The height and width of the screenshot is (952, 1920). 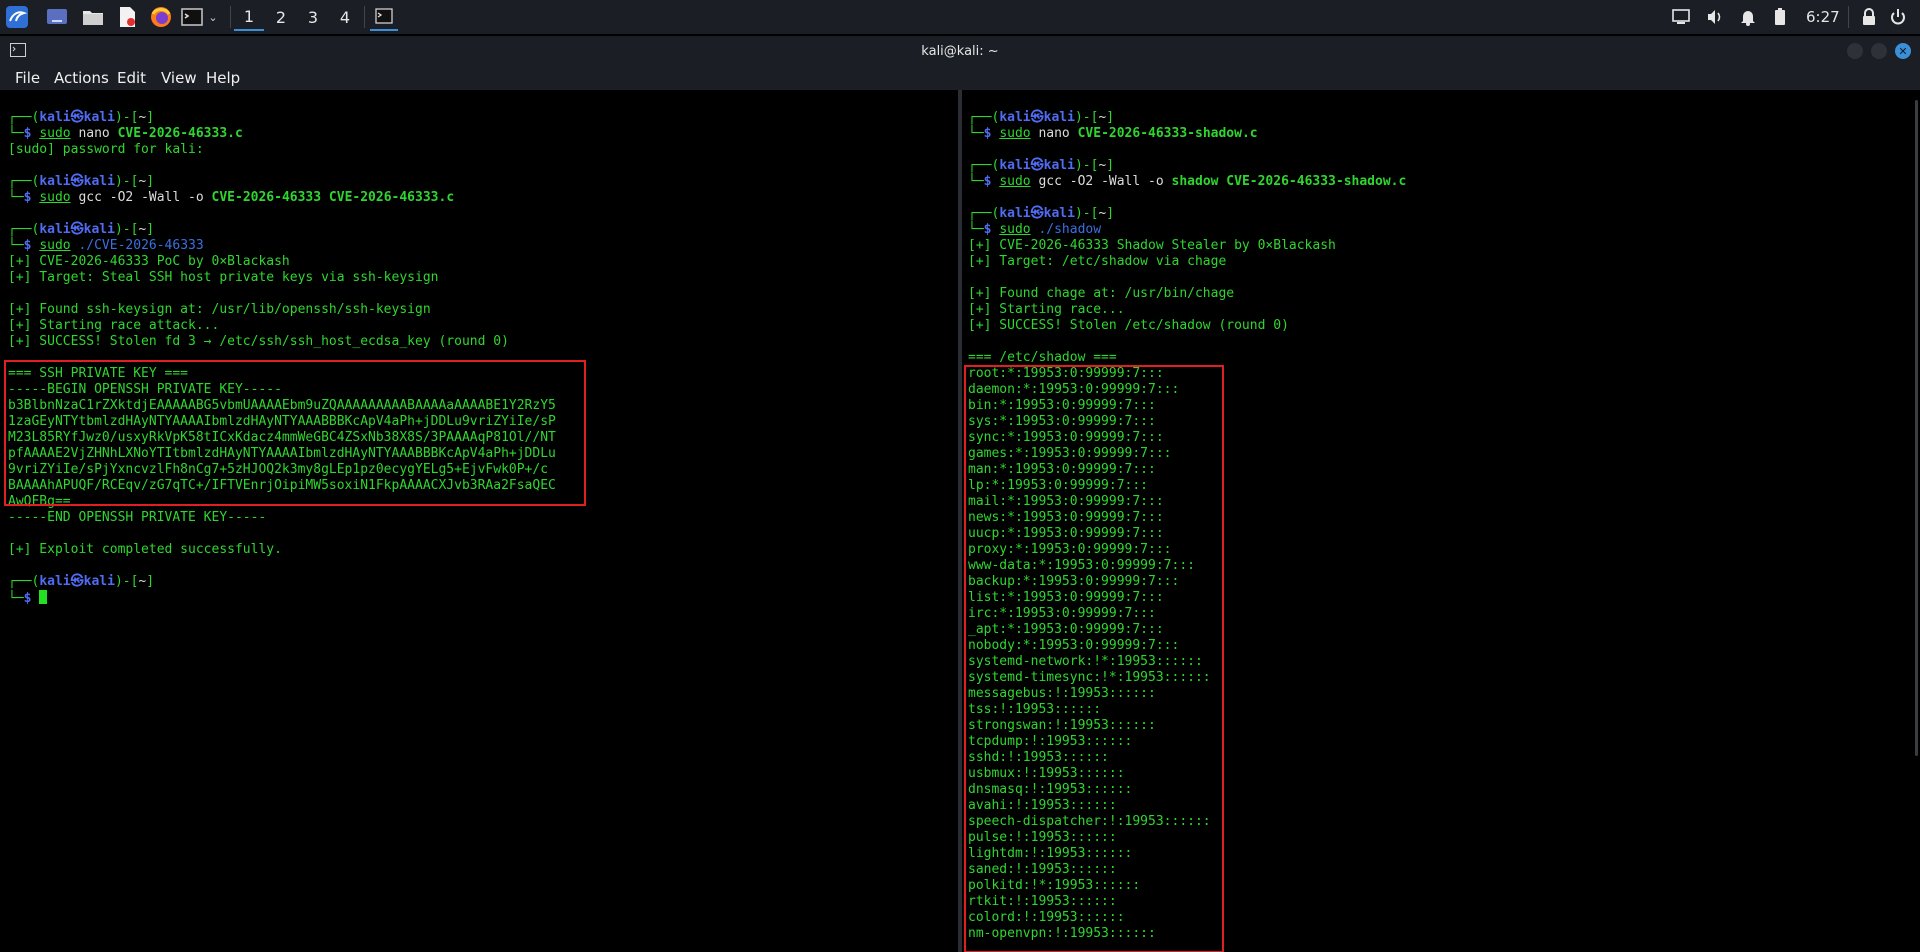 I want to click on window-title: kali@kali: ~, so click(x=960, y=51).